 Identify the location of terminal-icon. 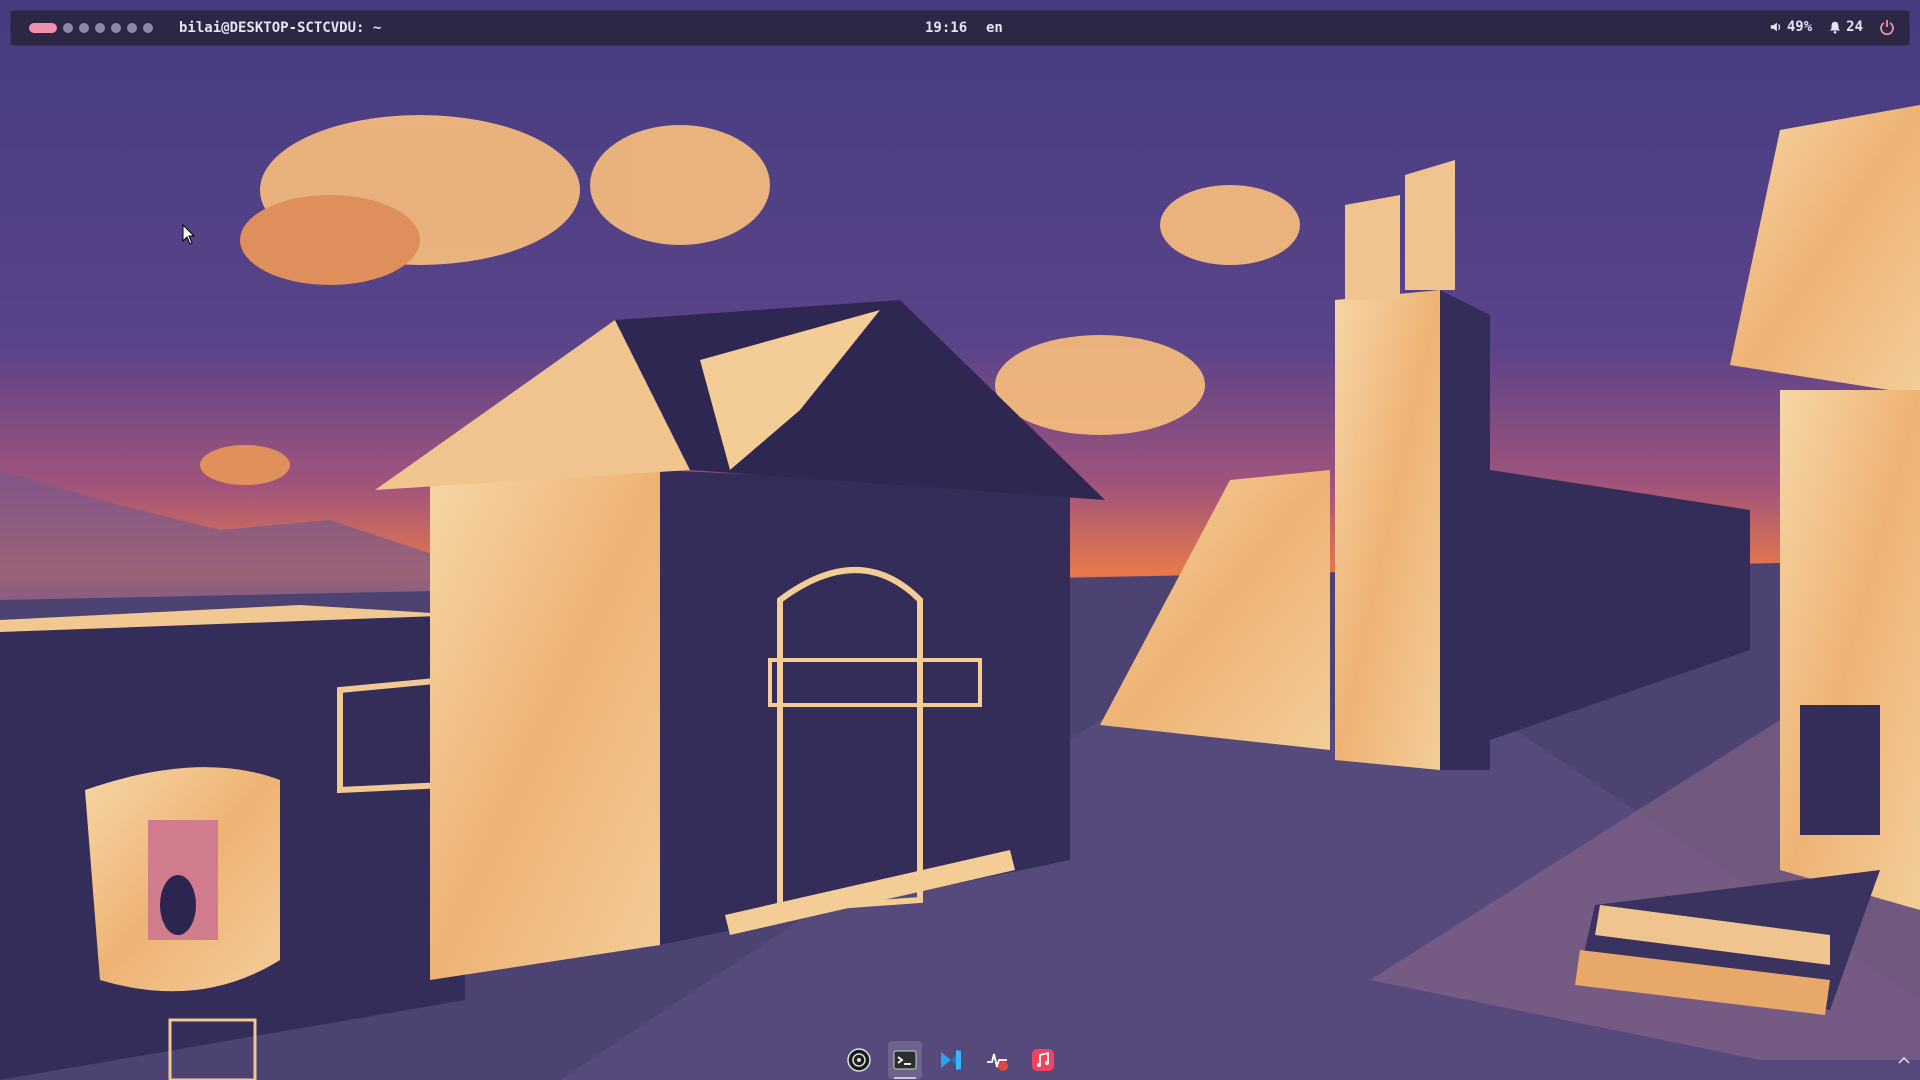
(905, 1060).